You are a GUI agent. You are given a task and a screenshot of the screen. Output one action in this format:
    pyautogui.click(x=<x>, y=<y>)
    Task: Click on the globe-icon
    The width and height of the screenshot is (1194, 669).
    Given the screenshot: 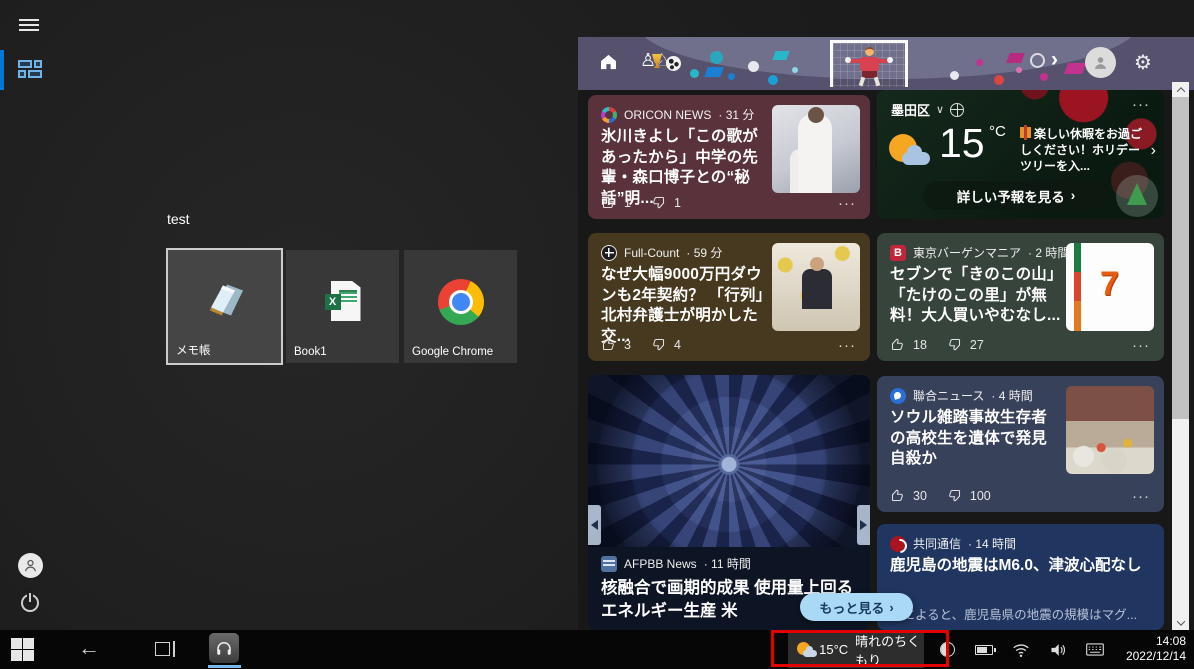 What is the action you would take?
    pyautogui.click(x=957, y=109)
    